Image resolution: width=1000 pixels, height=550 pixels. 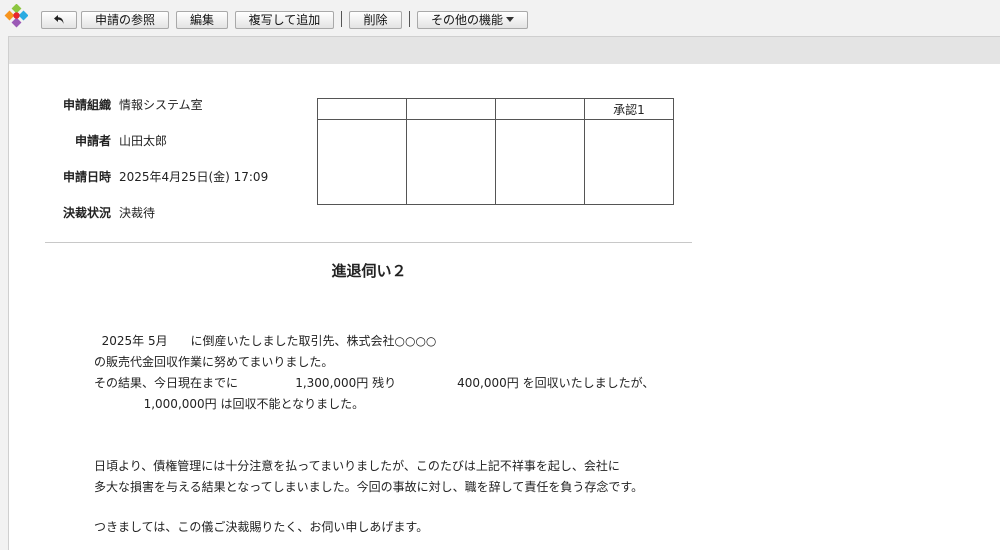 I want to click on approval-header-cell: 承認1, so click(x=629, y=109).